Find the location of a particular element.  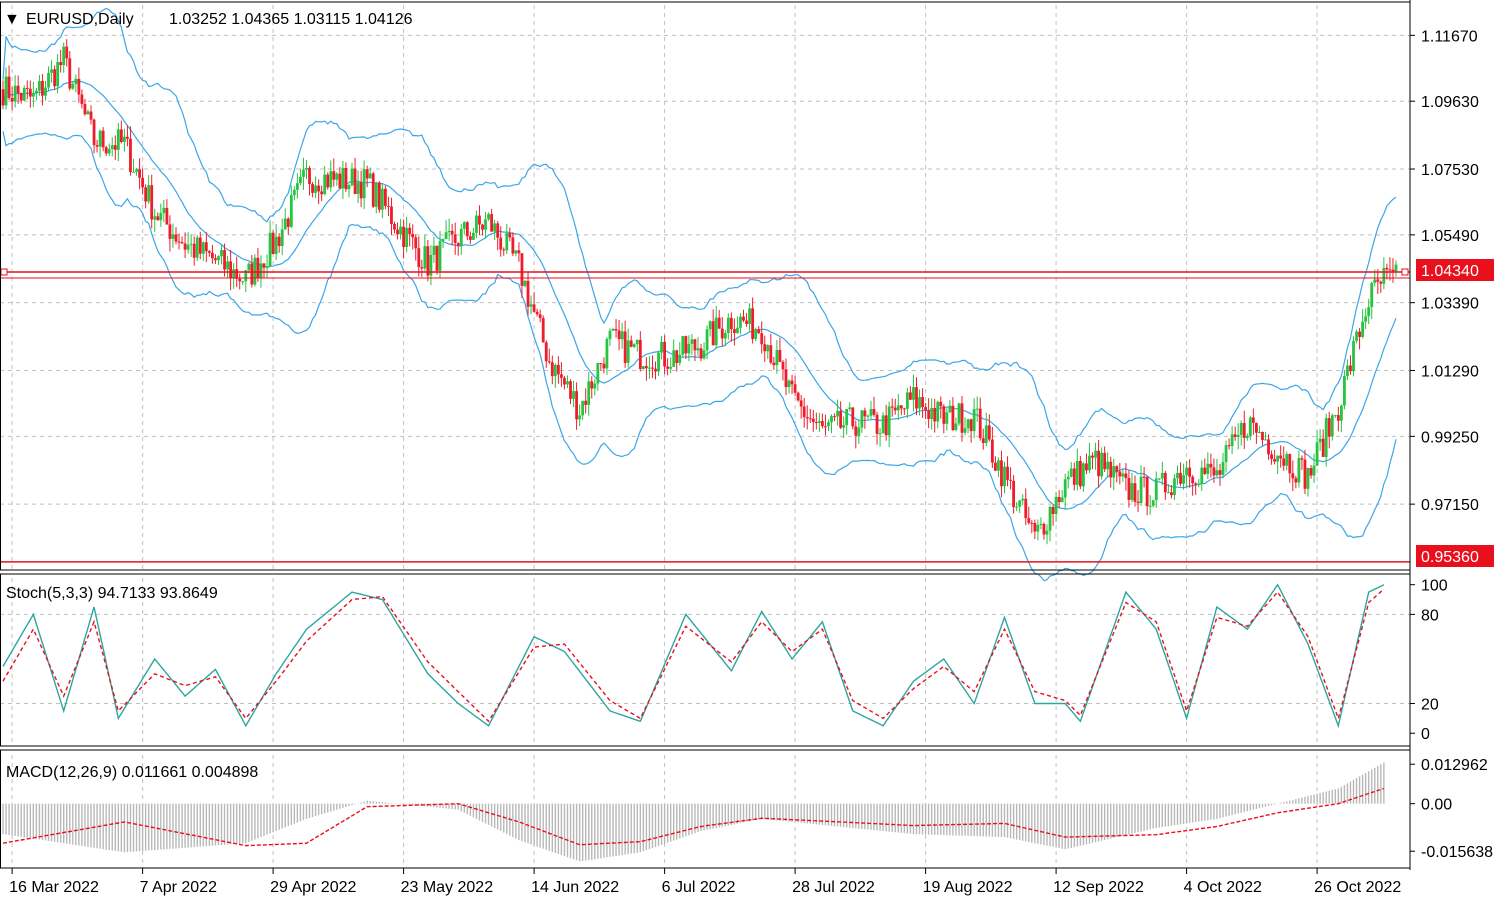

lower-level-price: 0.95360 is located at coordinates (1450, 557).